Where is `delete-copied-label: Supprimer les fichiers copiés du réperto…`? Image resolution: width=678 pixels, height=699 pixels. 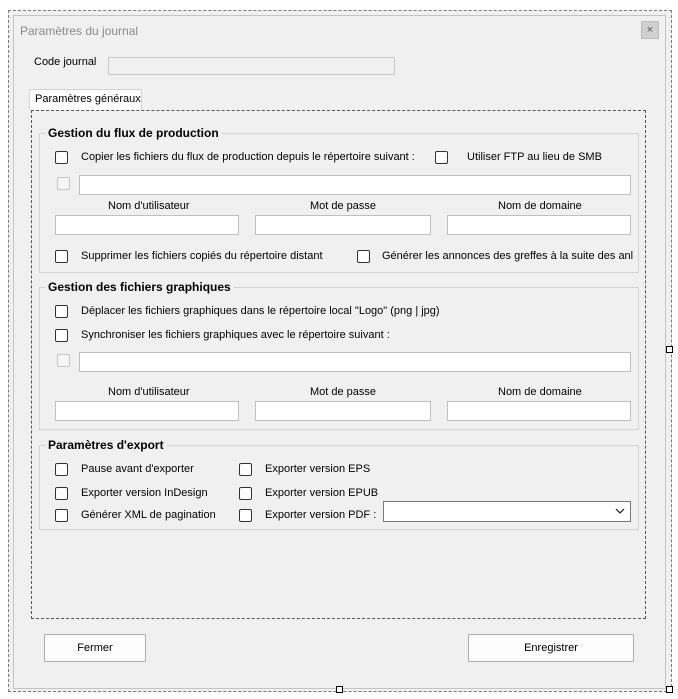 delete-copied-label: Supprimer les fichiers copiés du réperto… is located at coordinates (202, 256).